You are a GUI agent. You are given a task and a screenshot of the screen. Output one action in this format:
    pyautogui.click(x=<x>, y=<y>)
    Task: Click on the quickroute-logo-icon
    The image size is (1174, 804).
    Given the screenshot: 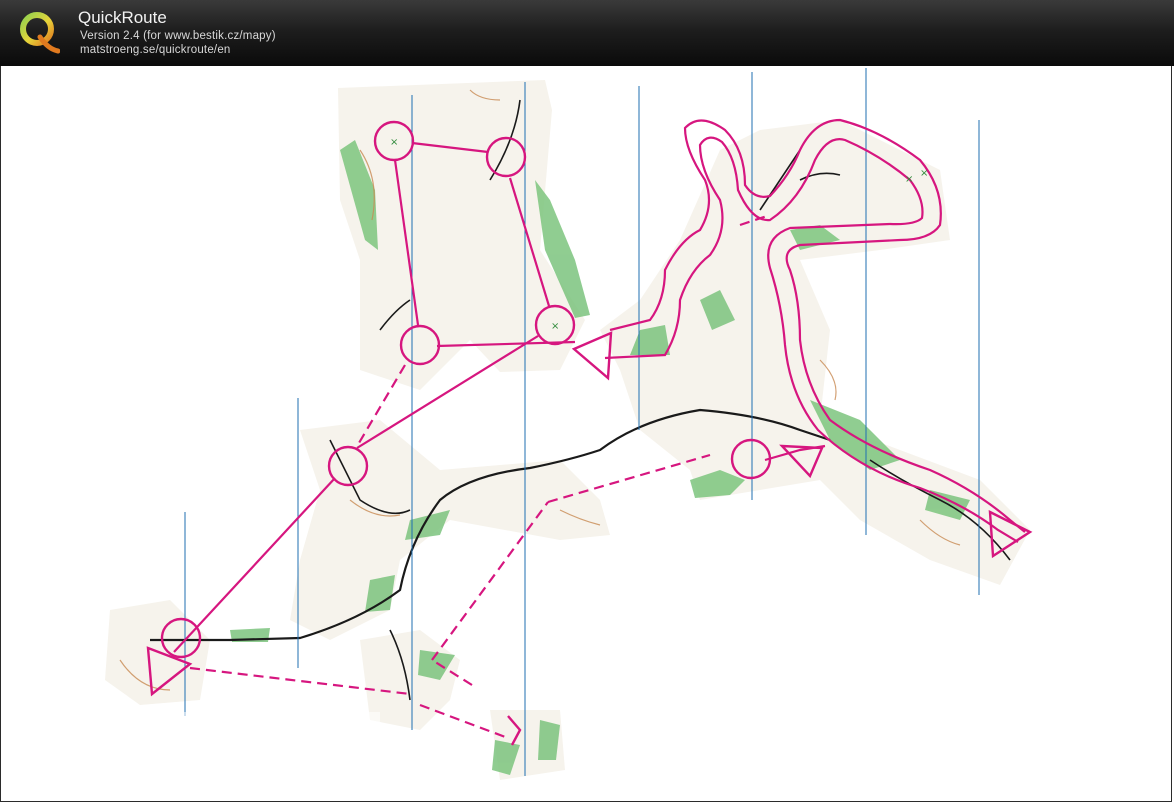 What is the action you would take?
    pyautogui.click(x=40, y=33)
    